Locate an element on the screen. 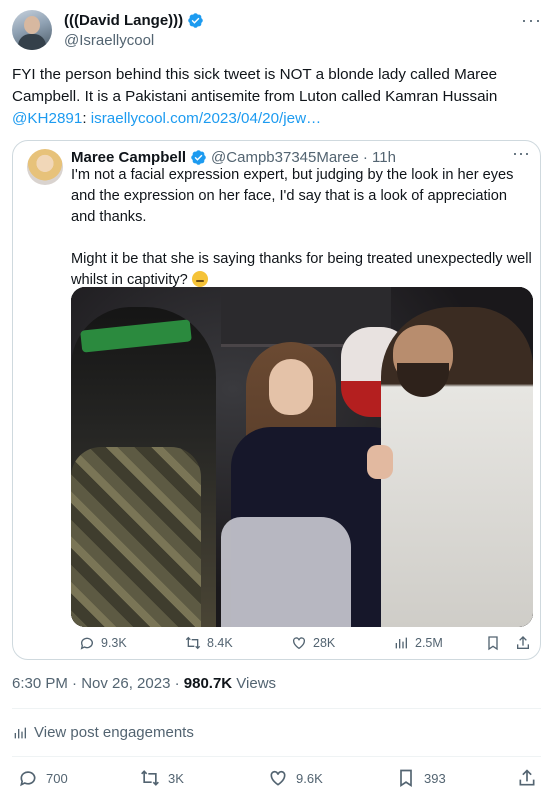 The image size is (553, 798). quoted-views-button: 2.5M is located at coordinates (418, 643).